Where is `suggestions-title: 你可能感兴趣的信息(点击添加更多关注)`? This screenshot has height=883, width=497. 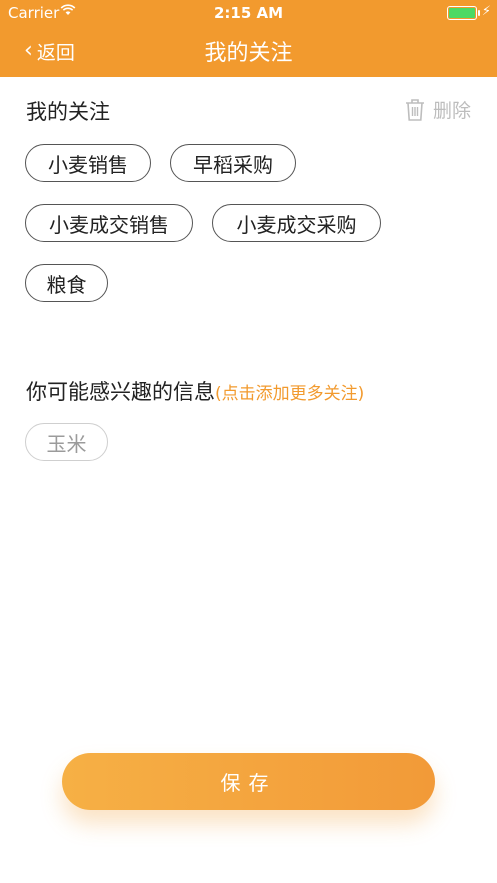
suggestions-title: 你可能感兴趣的信息(点击添加更多关注) is located at coordinates (195, 391).